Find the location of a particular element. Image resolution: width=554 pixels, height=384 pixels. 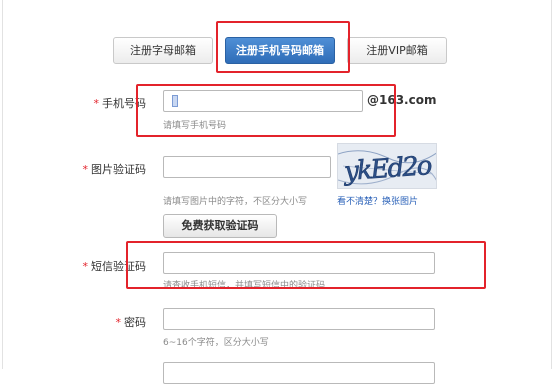

sms-code-label: * 短信验证码 is located at coordinates (103, 266).